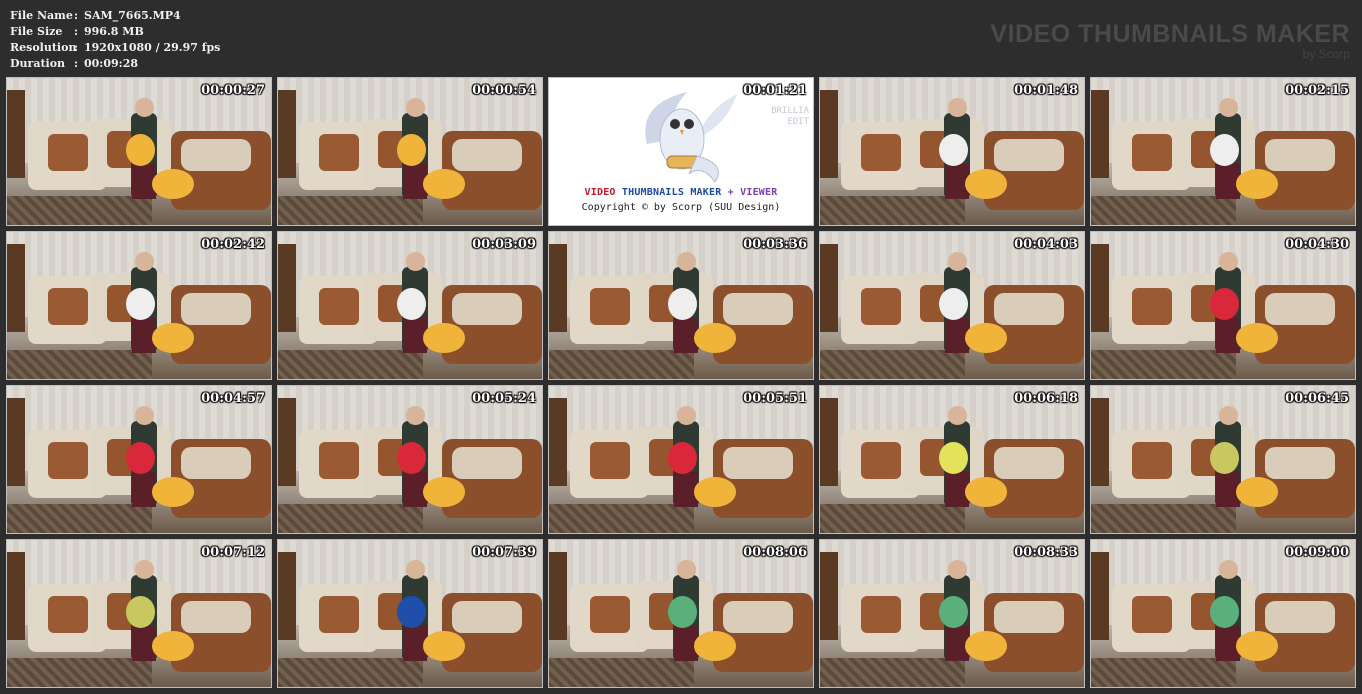  What do you see at coordinates (504, 90) in the screenshot?
I see `thumbnail-timestamp: 00:00:54` at bounding box center [504, 90].